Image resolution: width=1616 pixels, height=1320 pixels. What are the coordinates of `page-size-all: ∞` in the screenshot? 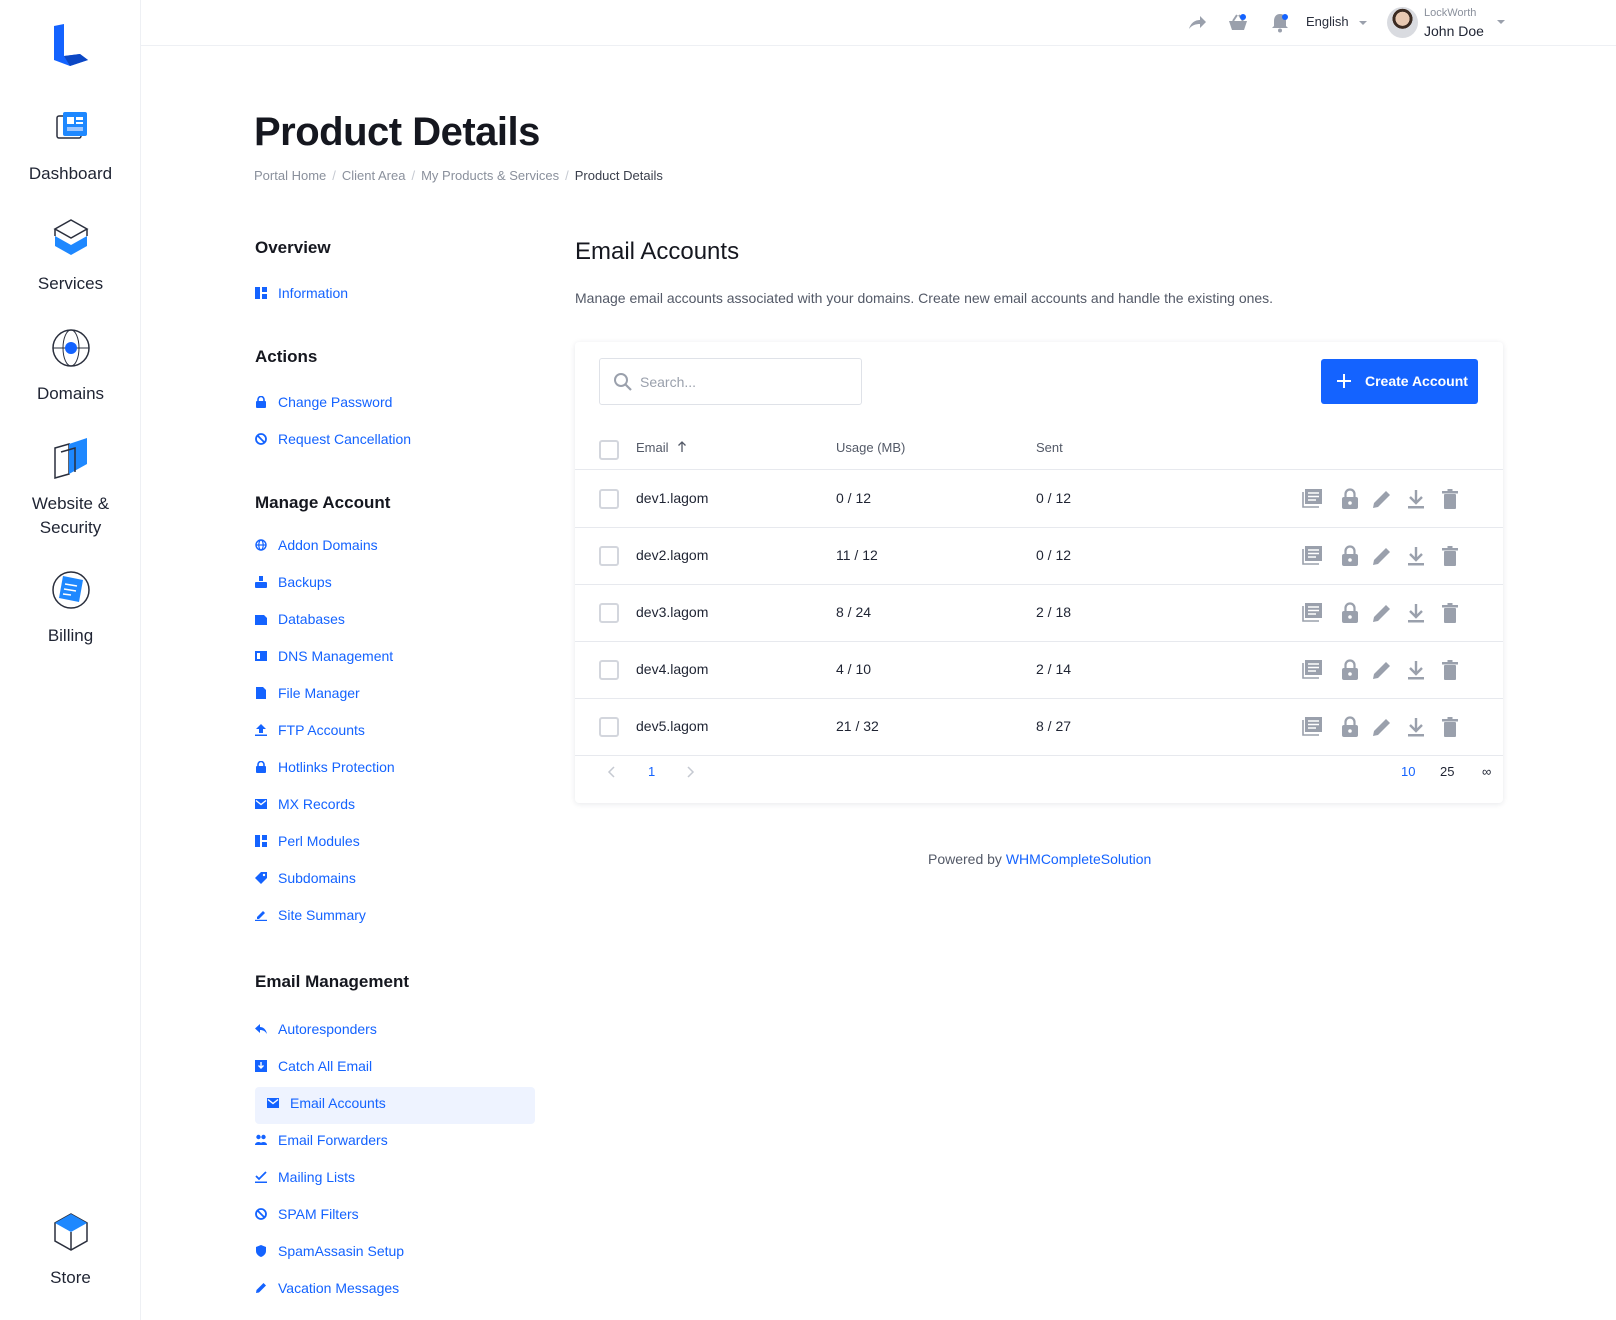 It's located at (1486, 771).